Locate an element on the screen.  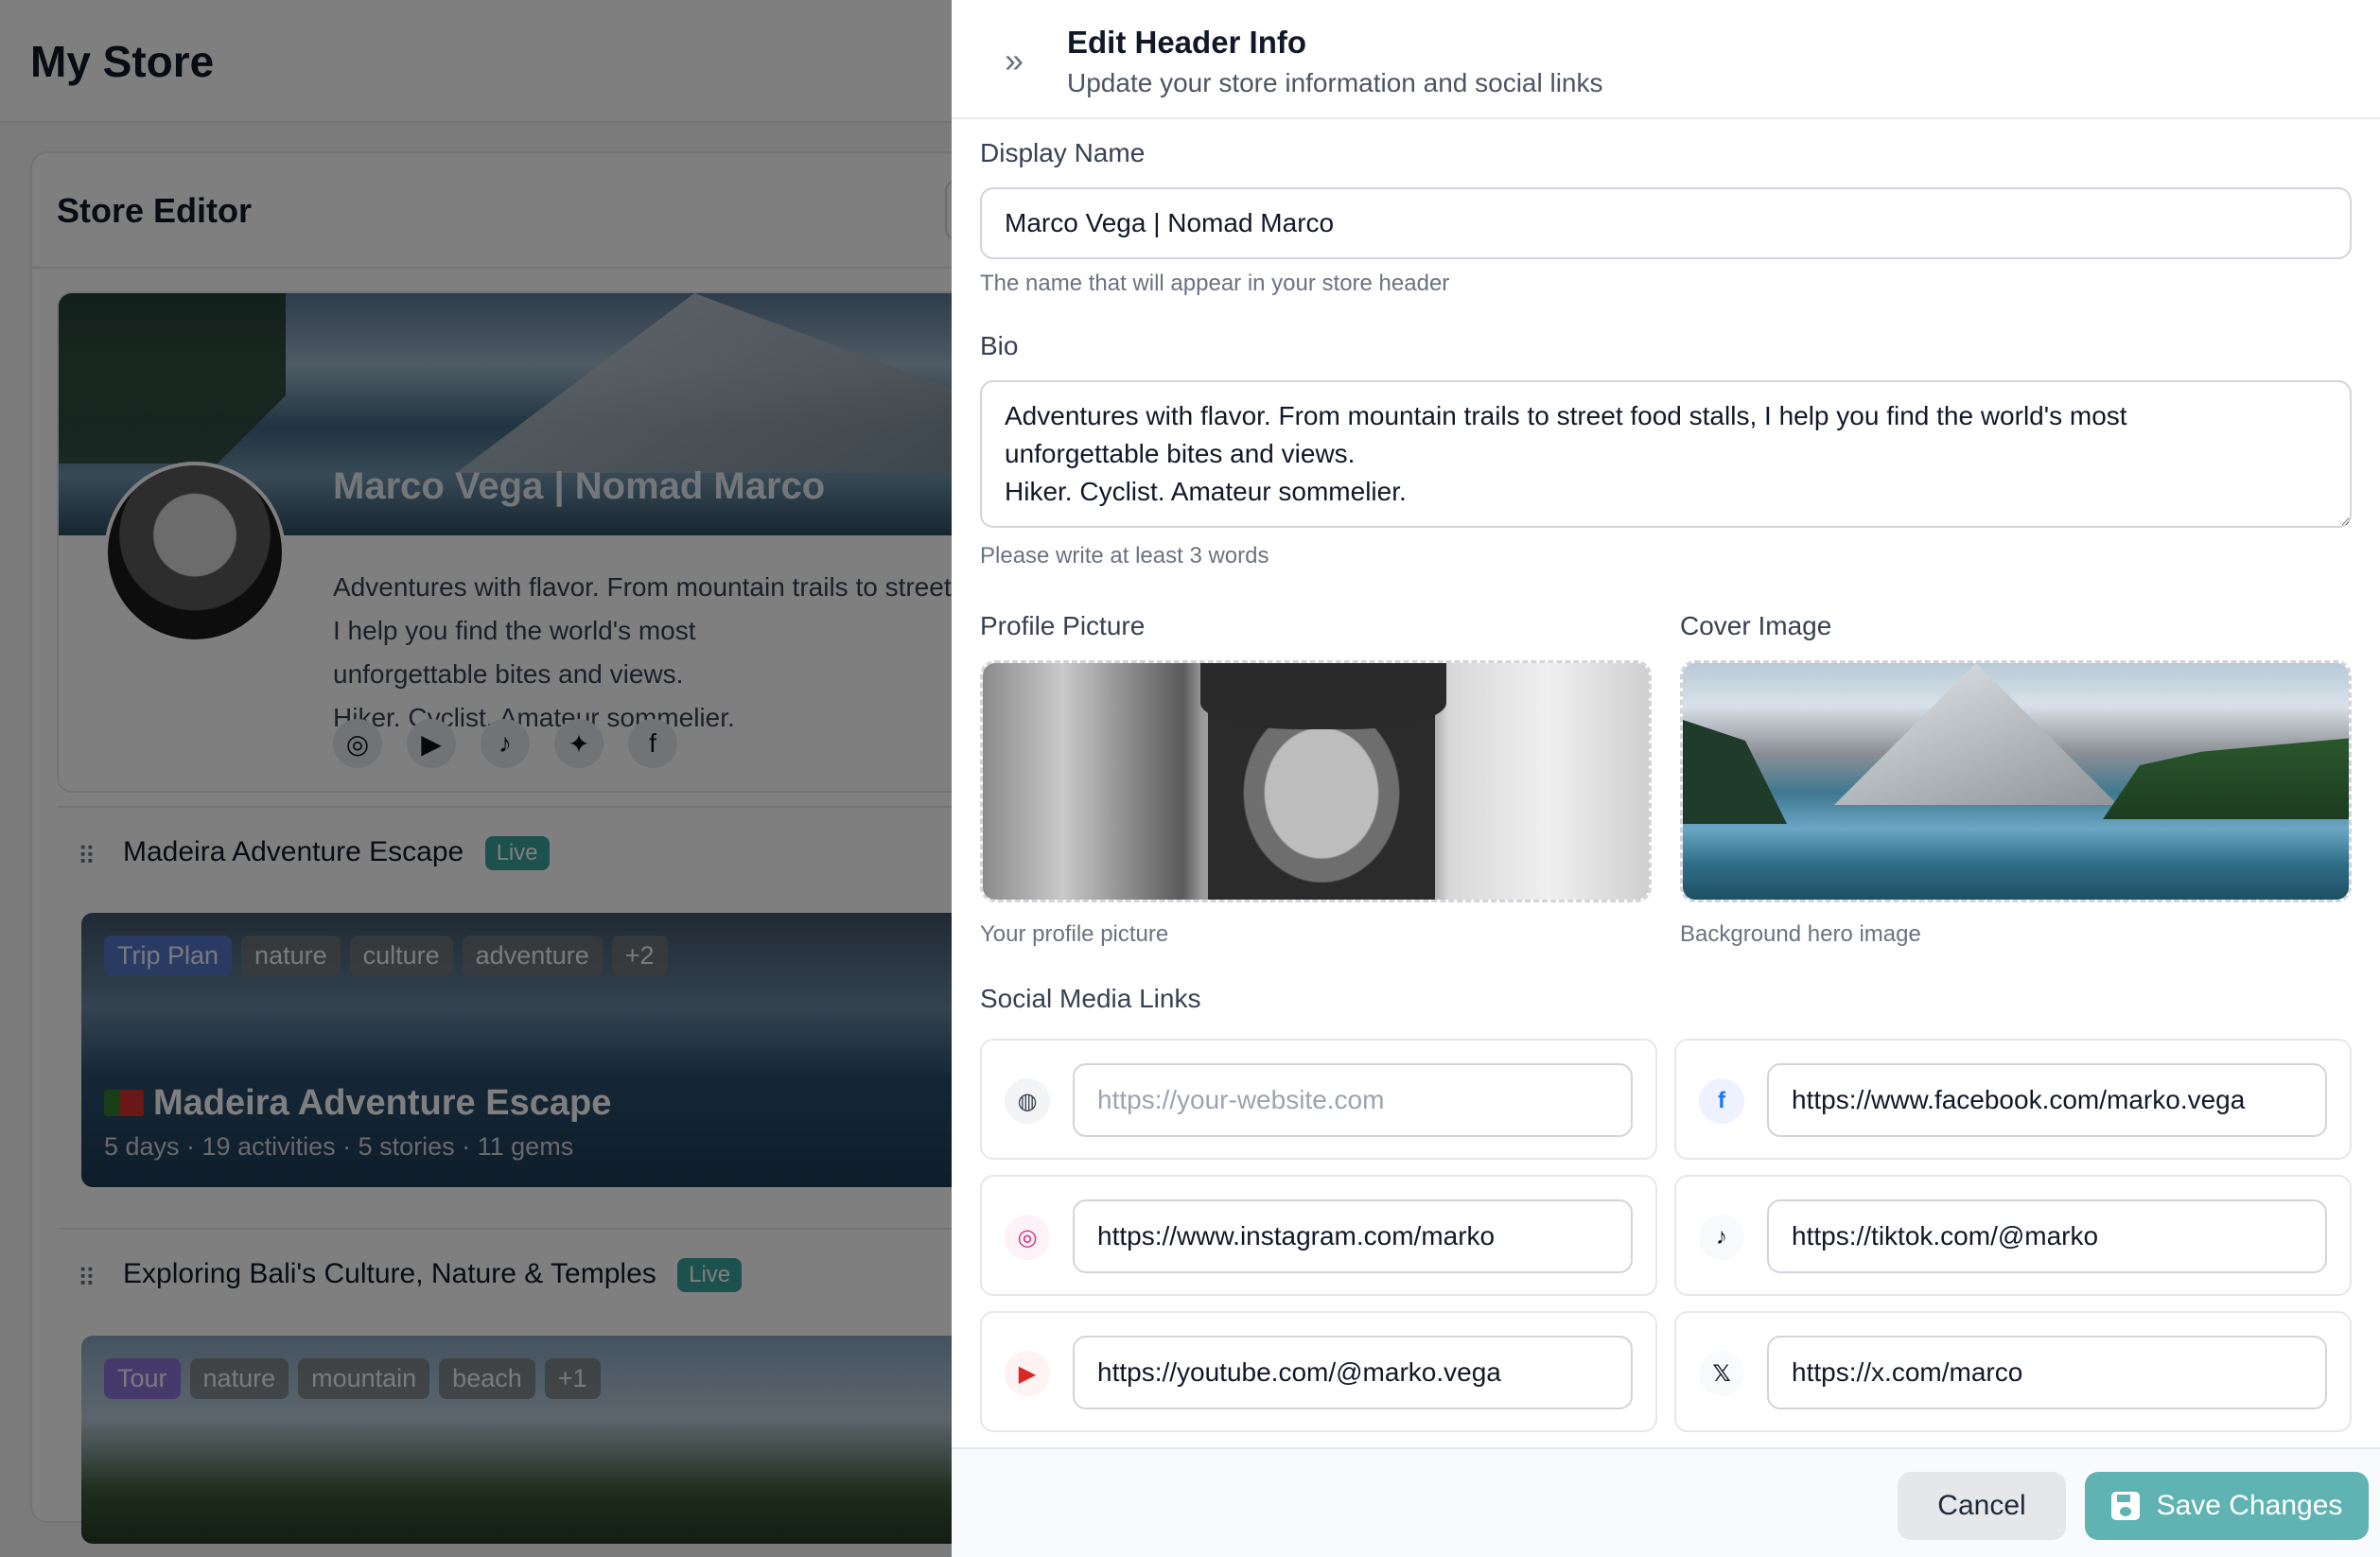
youtube-input is located at coordinates (1353, 1372).